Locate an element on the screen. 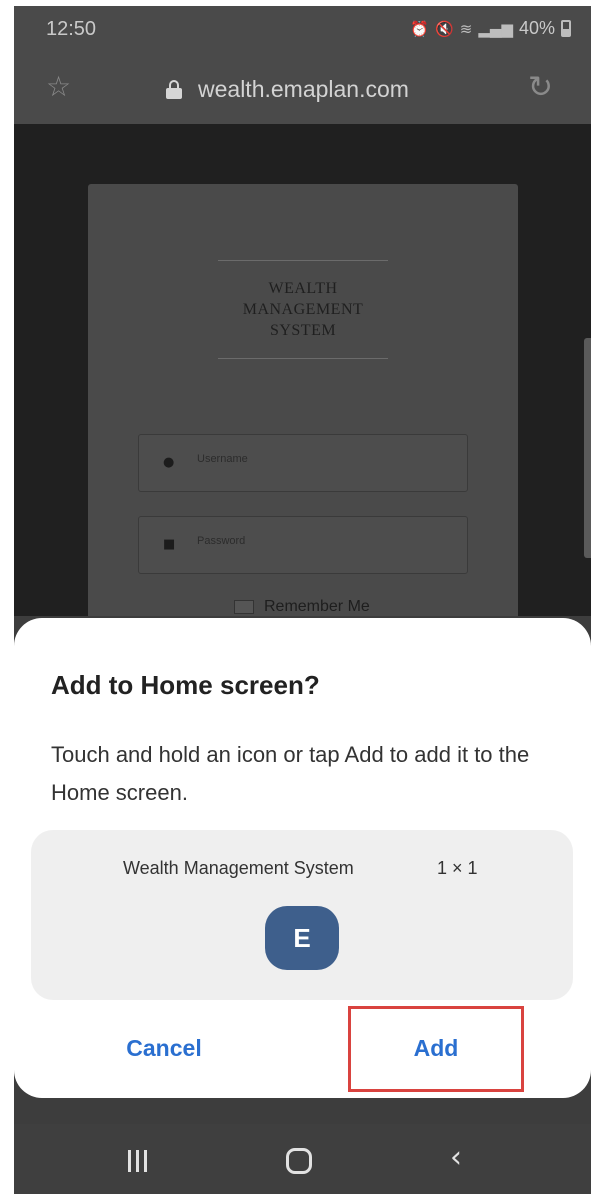 Image resolution: width=595 pixels, height=1194 pixels. logo-divider-top is located at coordinates (303, 260).